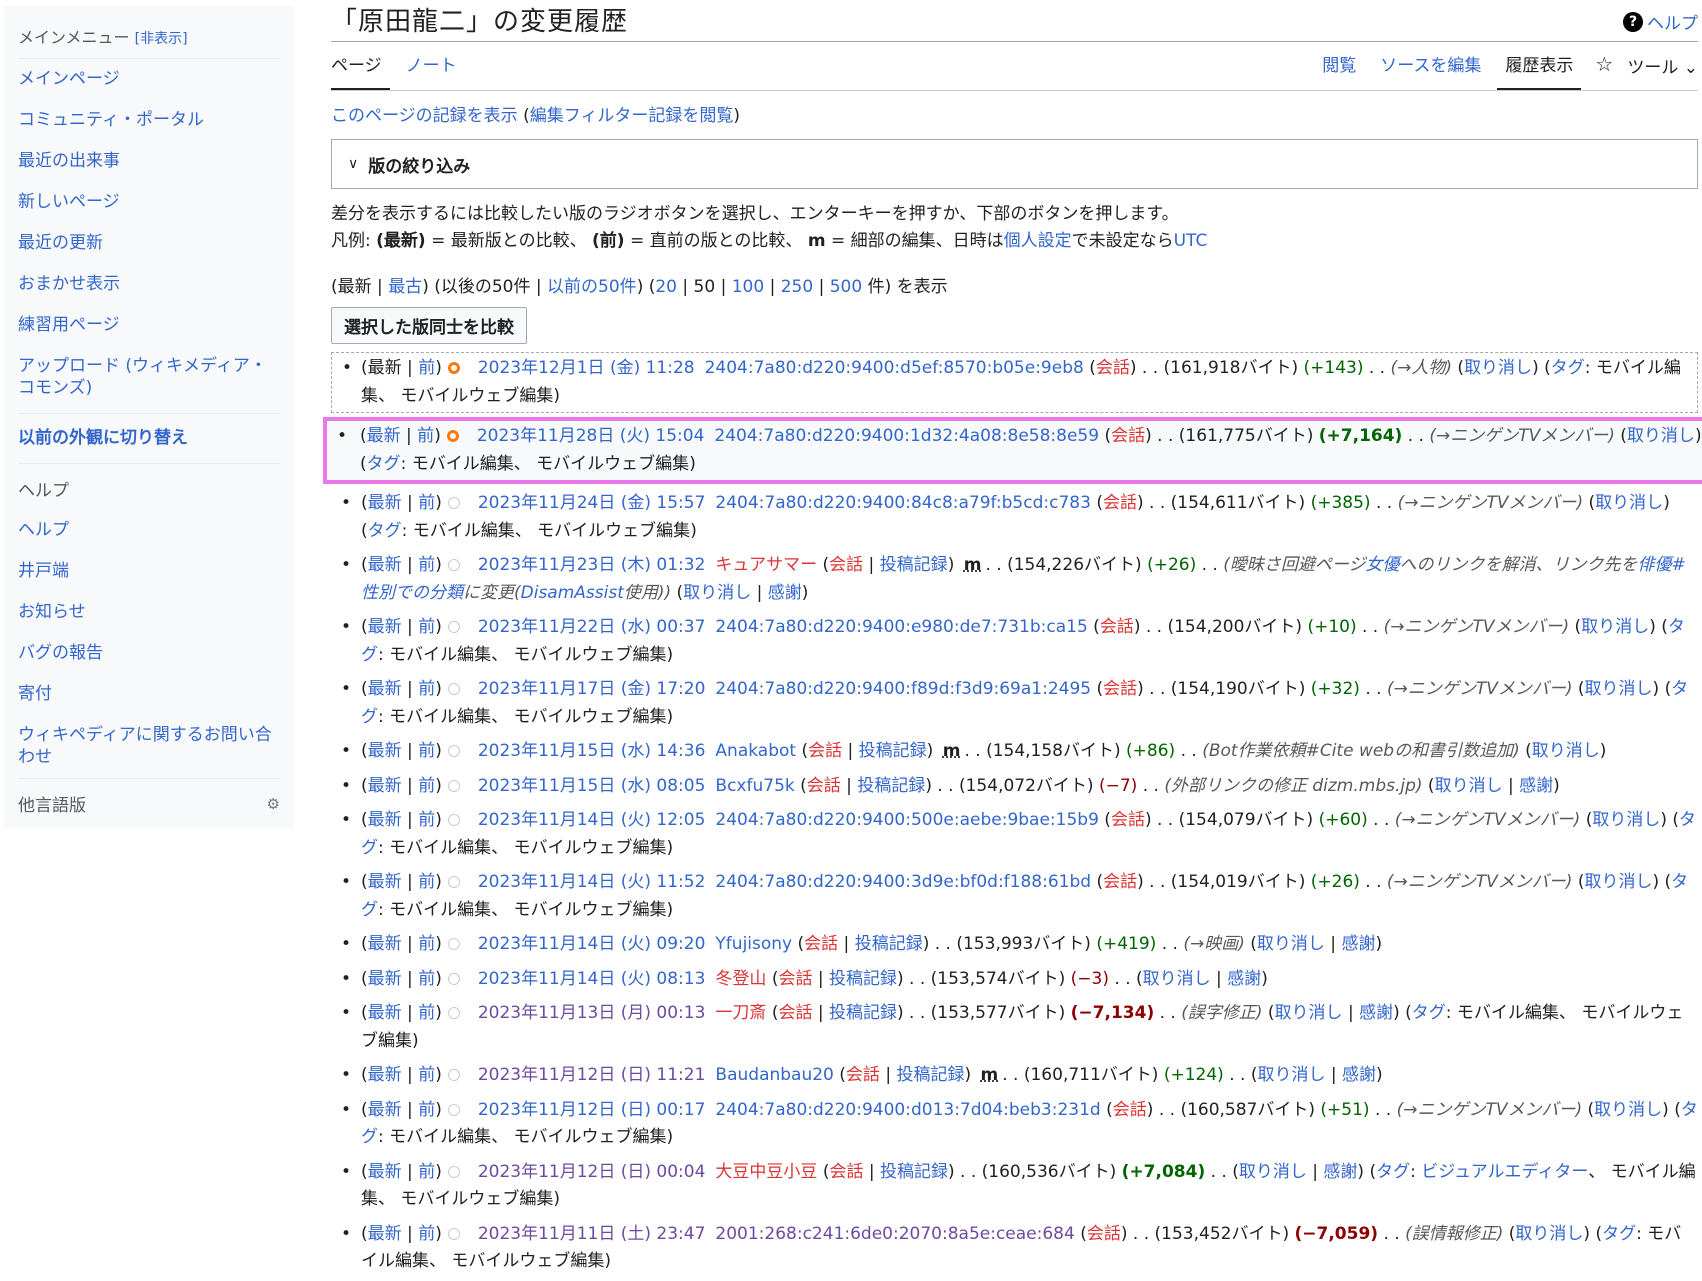 This screenshot has width=1702, height=1281. What do you see at coordinates (1383, 565) in the screenshot?
I see `summary-link: 女優` at bounding box center [1383, 565].